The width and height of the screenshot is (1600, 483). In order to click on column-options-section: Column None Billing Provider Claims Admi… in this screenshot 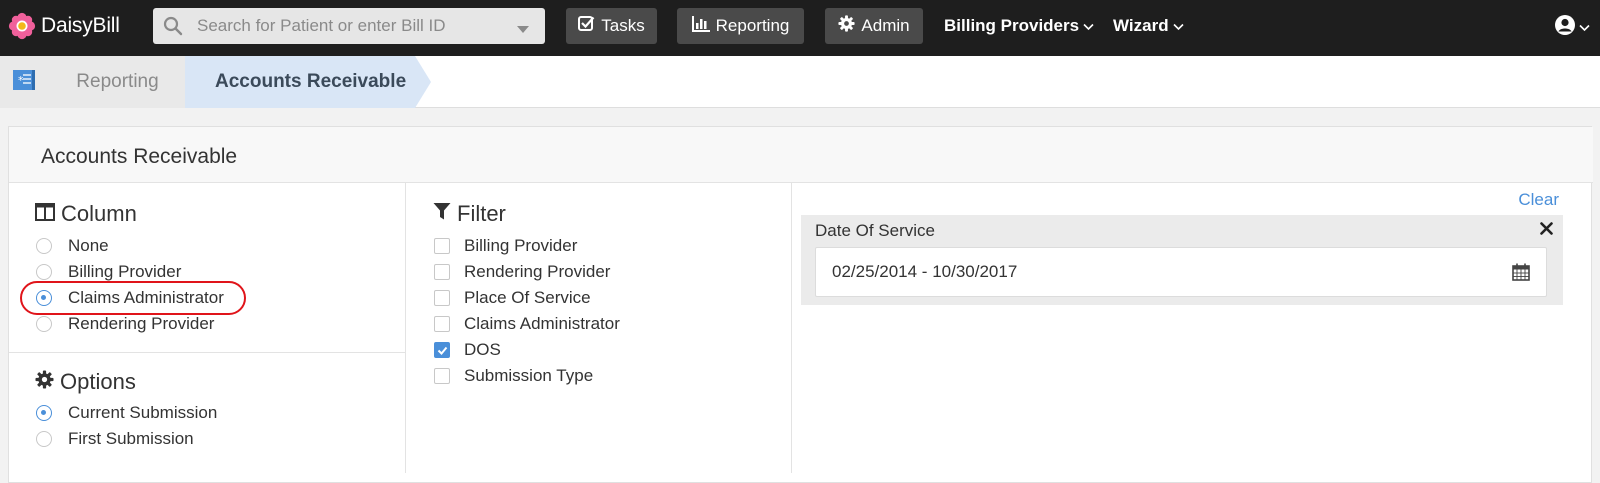, I will do `click(207, 328)`.